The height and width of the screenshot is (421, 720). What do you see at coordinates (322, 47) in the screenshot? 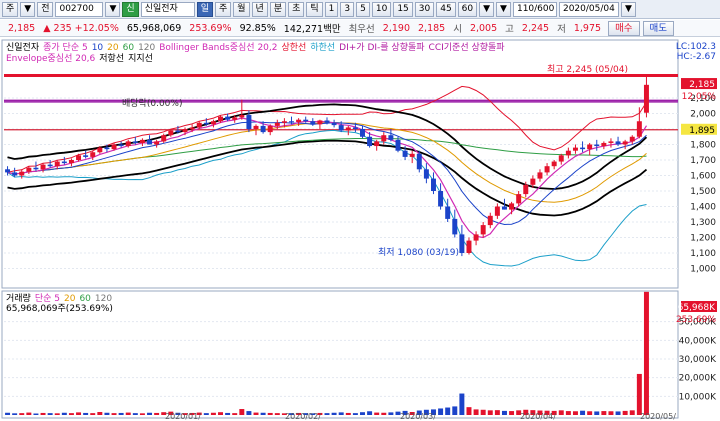
I see `legend-item: 하한선` at bounding box center [322, 47].